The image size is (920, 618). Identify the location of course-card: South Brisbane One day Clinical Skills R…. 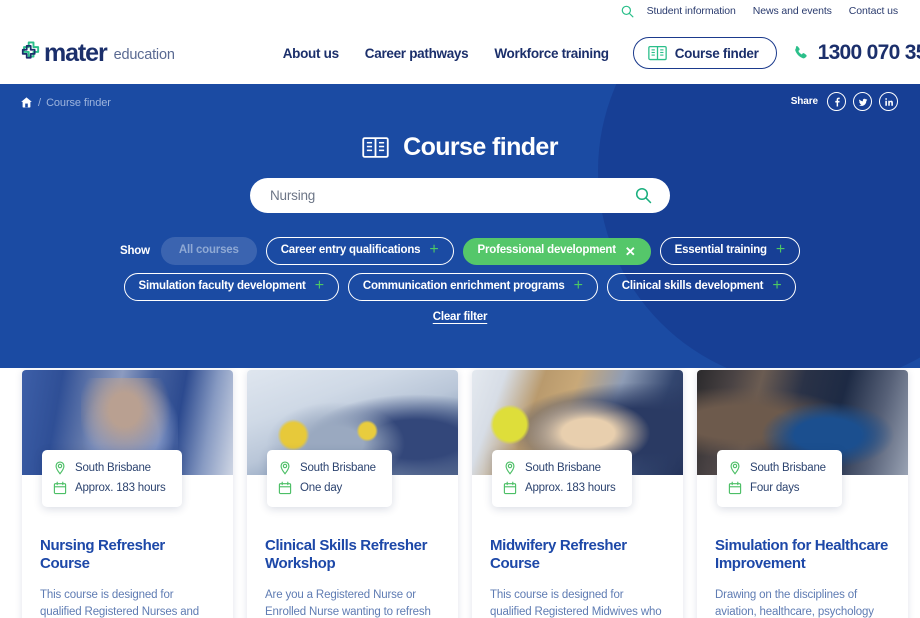
(352, 494).